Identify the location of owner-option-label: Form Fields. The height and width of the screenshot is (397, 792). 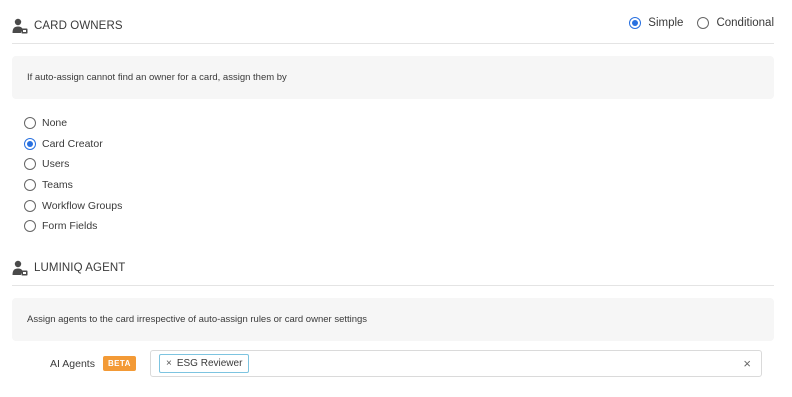
(70, 226).